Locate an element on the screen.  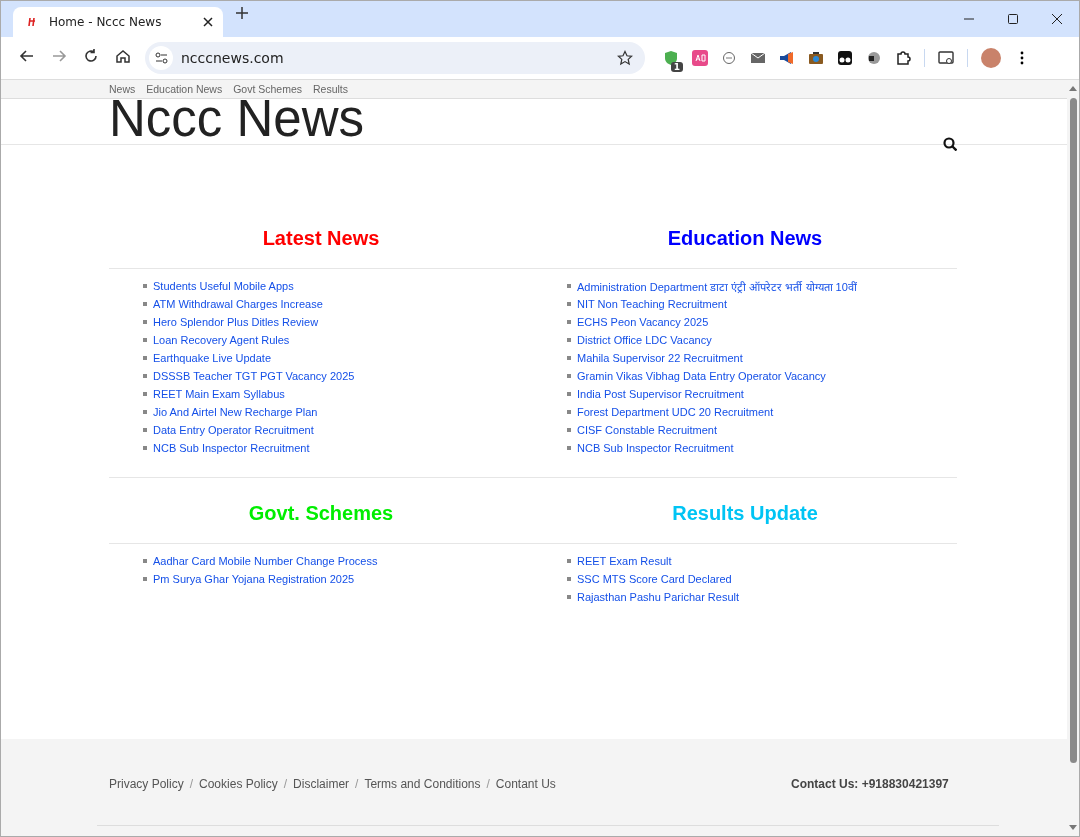
article-link: ATM Withdrawal Charges Increase is located at coordinates (238, 304).